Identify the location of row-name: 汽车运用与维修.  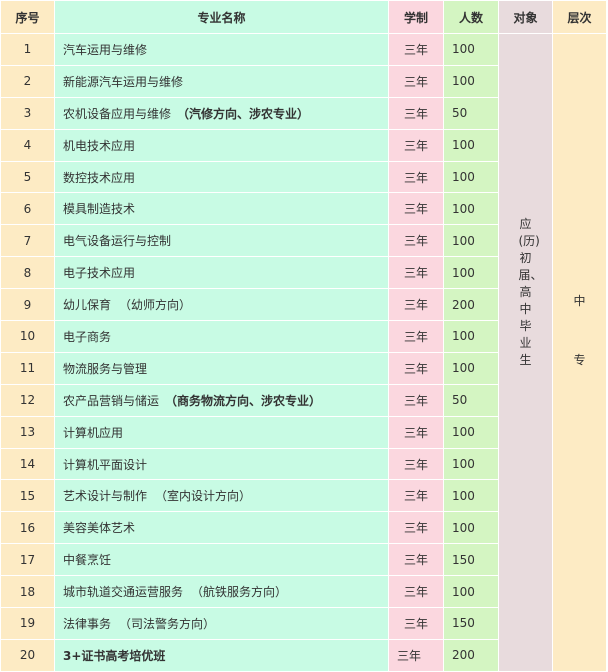
(105, 49).